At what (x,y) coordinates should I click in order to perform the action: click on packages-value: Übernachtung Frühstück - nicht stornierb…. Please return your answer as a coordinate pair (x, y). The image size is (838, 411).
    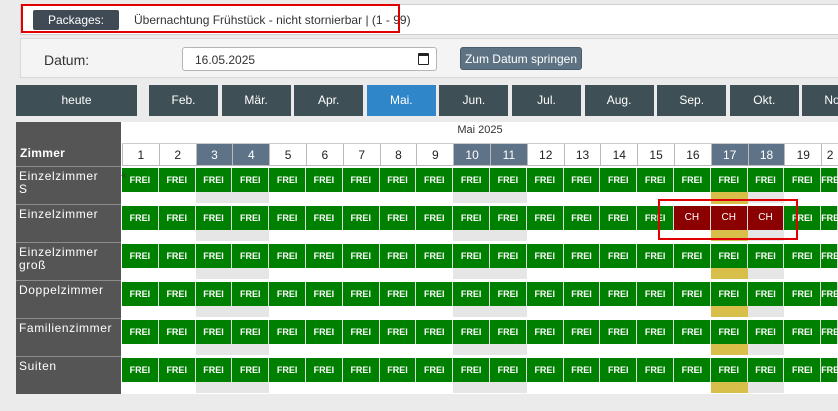
    Looking at the image, I should click on (272, 20).